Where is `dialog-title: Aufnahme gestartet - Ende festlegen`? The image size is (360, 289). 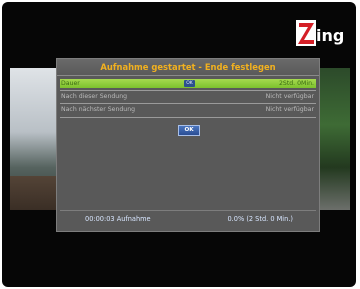 dialog-title: Aufnahme gestartet - Ende festlegen is located at coordinates (188, 67).